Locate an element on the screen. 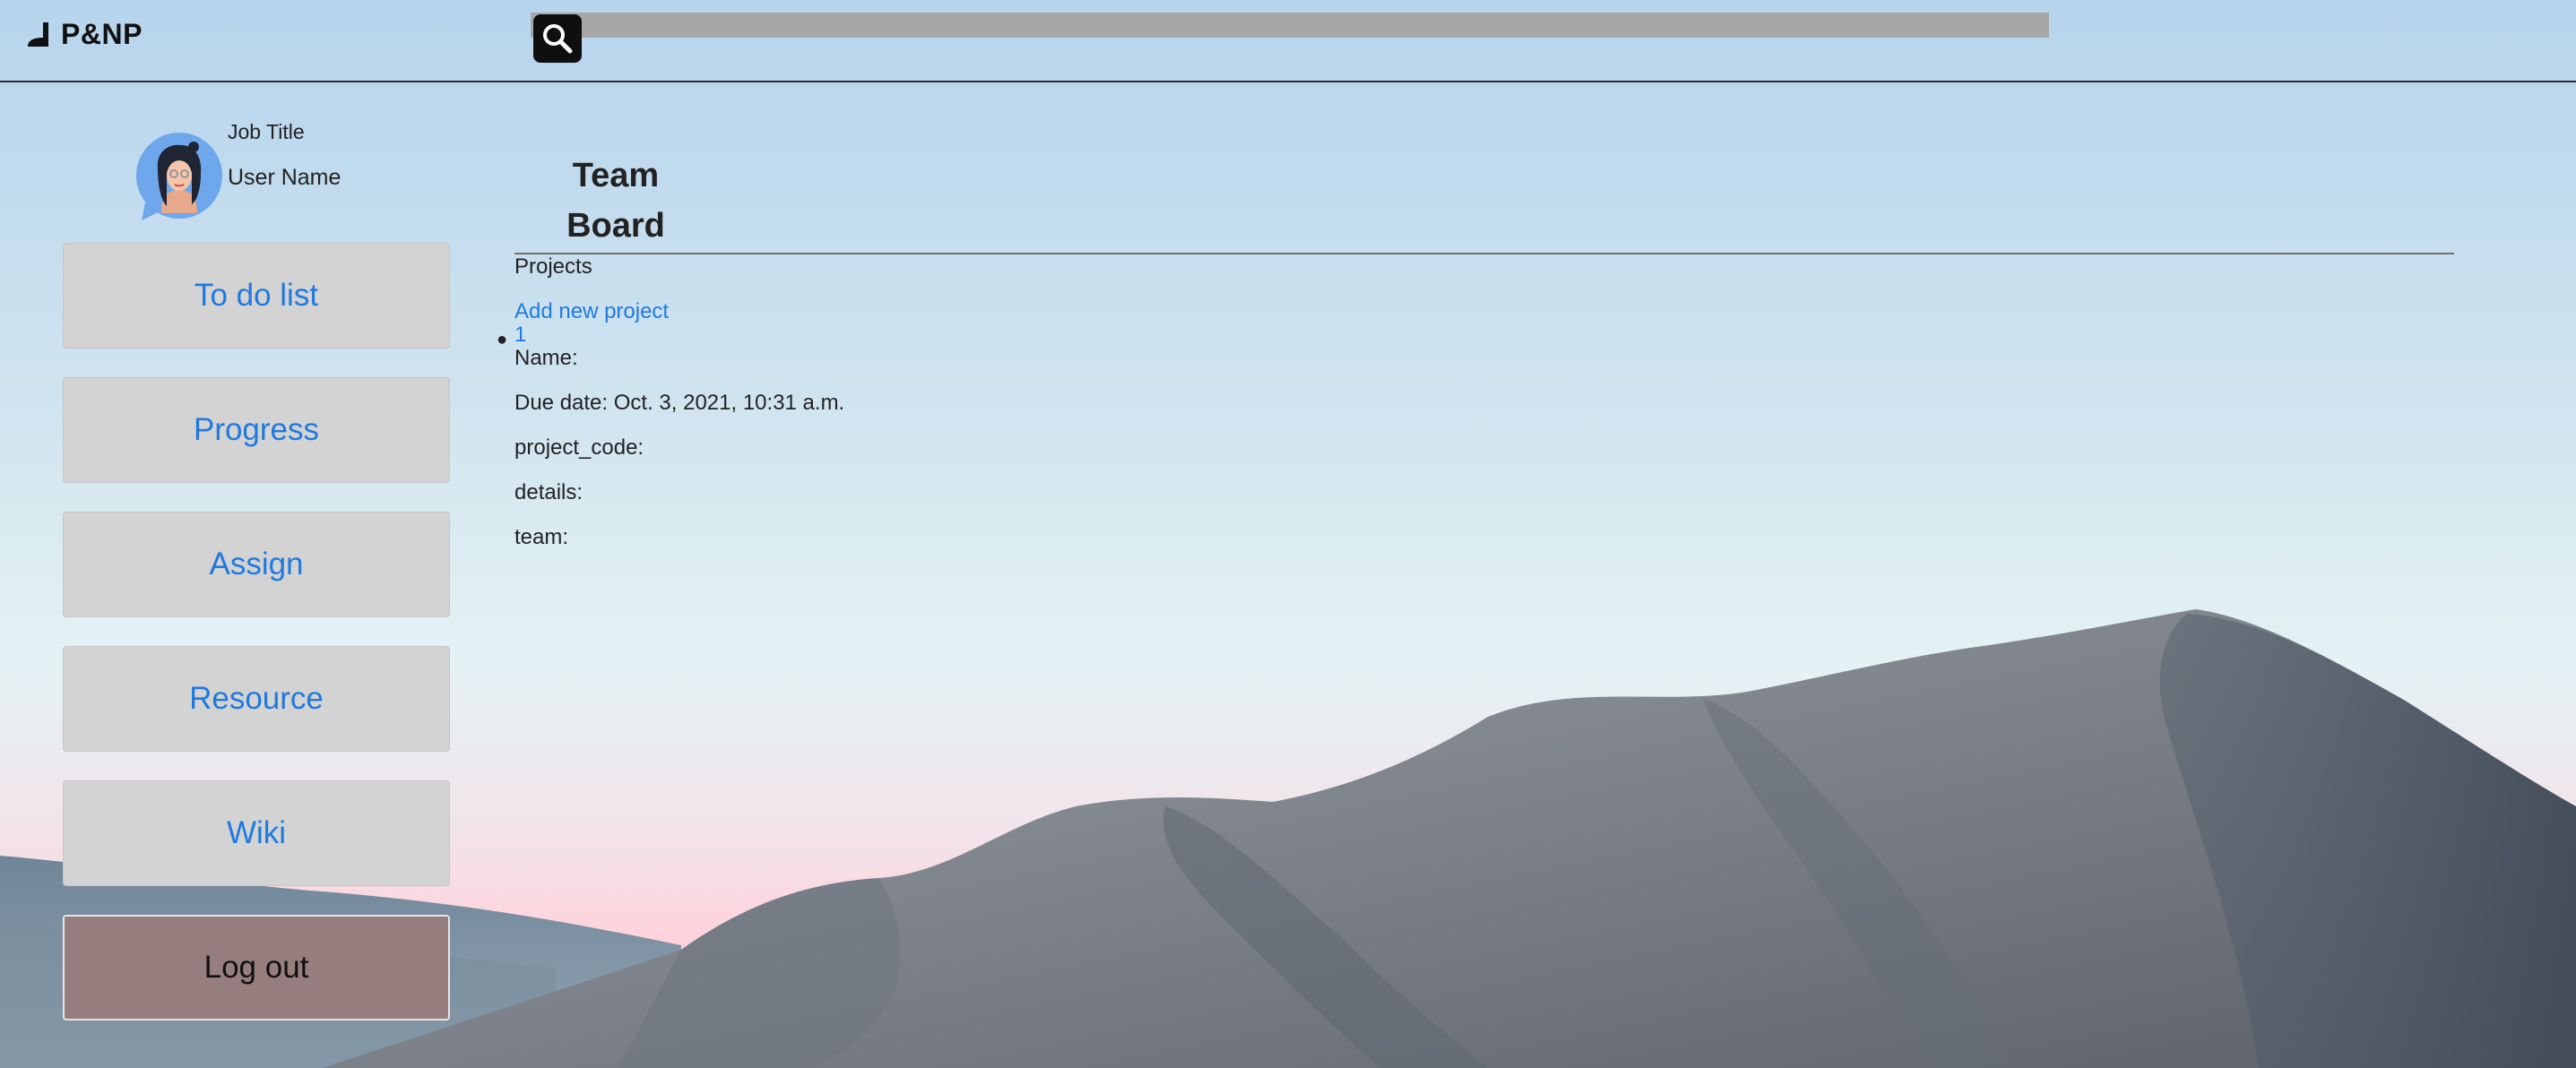  title-divider is located at coordinates (1484, 253).